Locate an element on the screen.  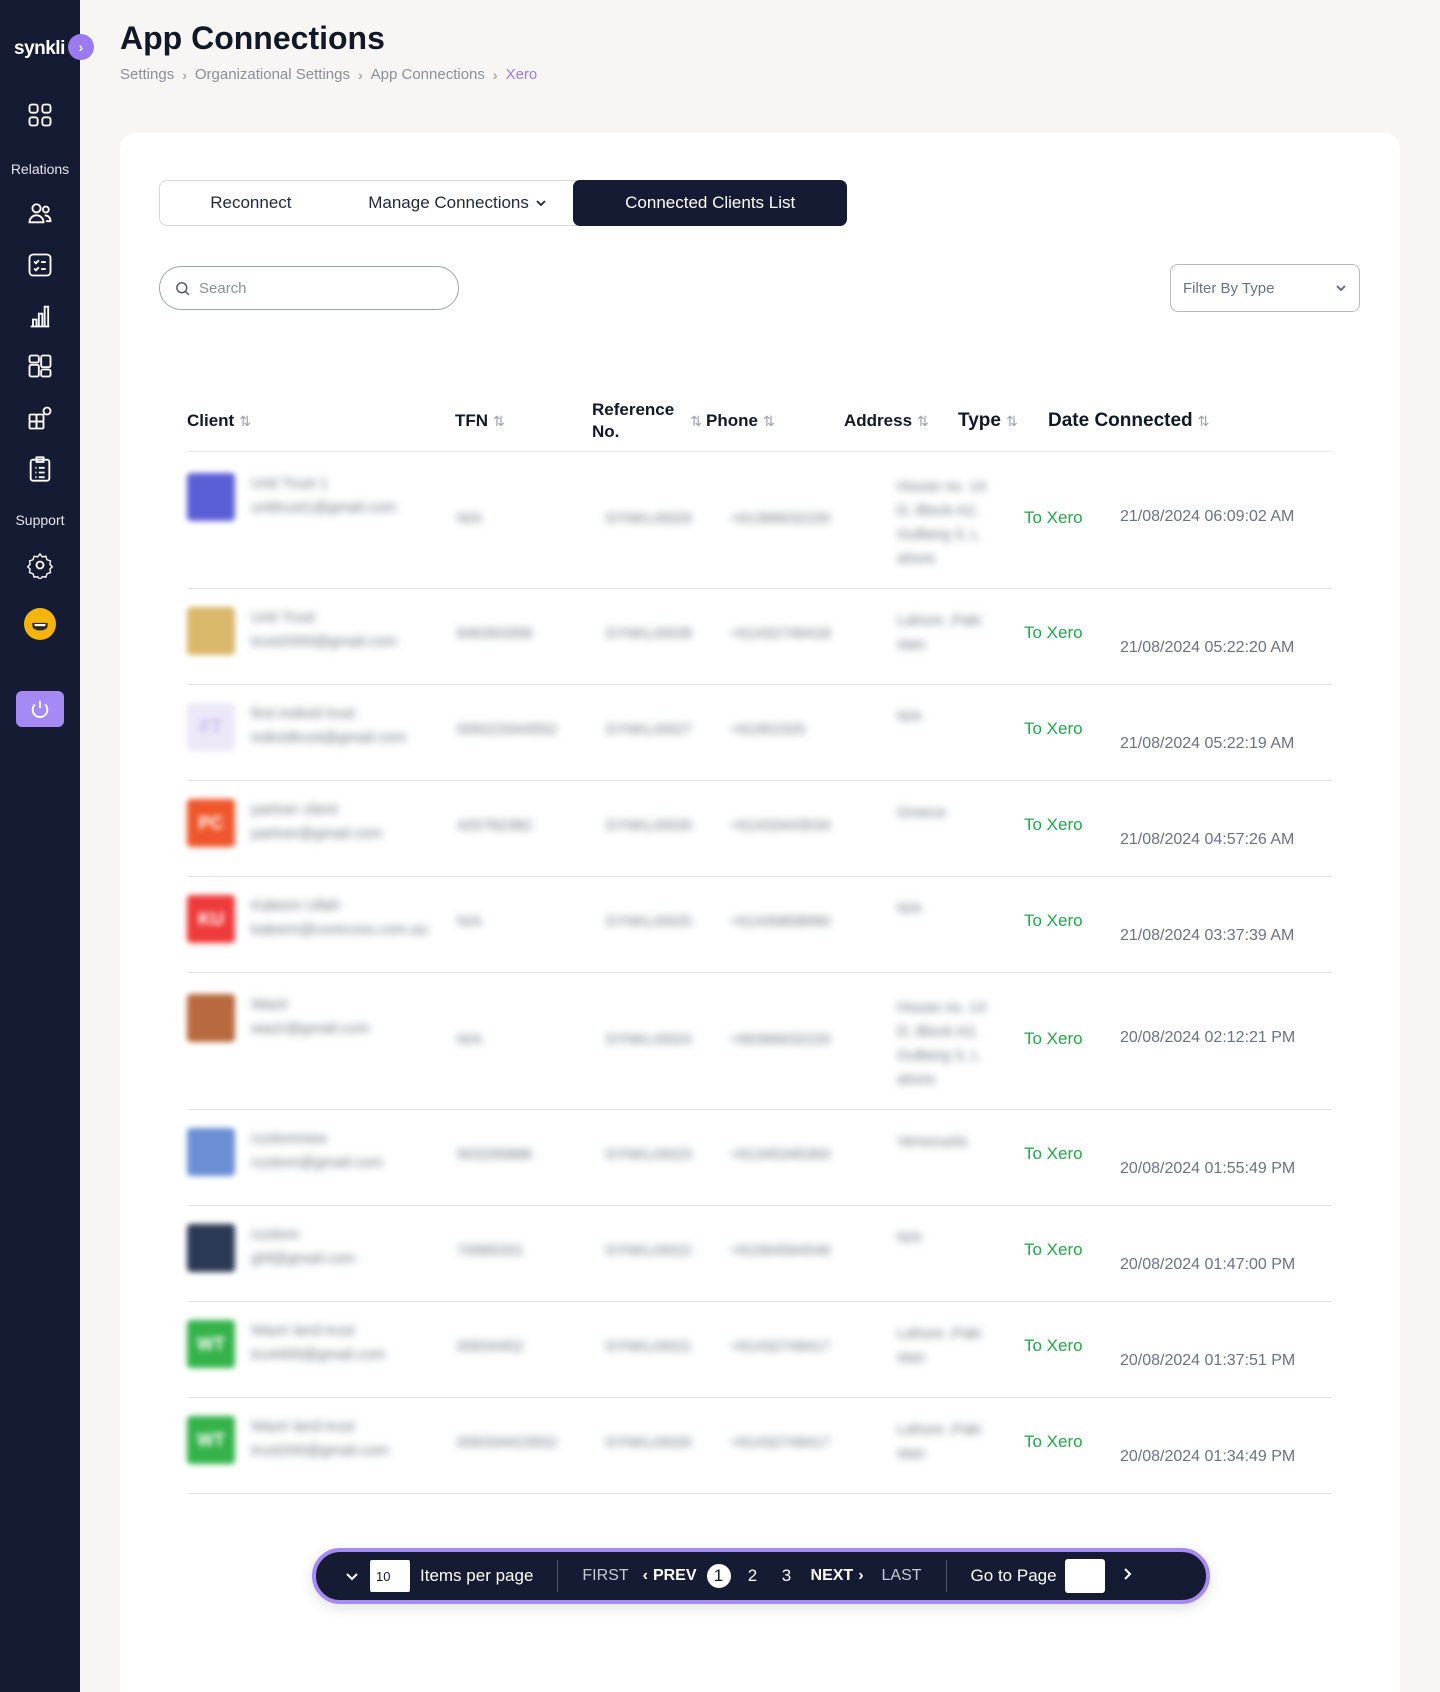
phone-value: +61432749417 is located at coordinates (780, 1346).